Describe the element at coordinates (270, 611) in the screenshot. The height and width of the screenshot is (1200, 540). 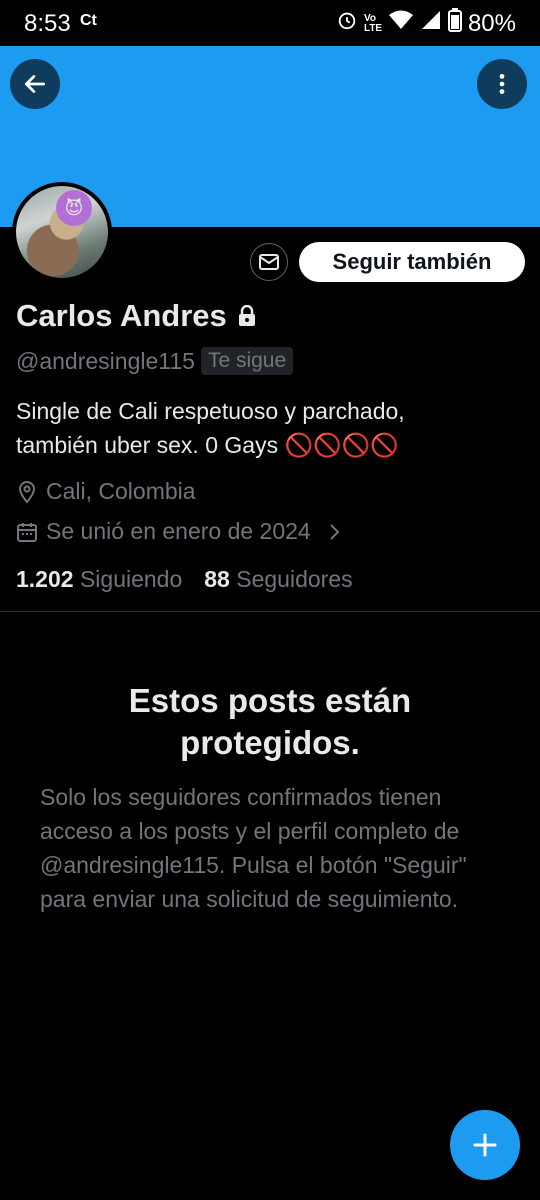
I see `divider` at that location.